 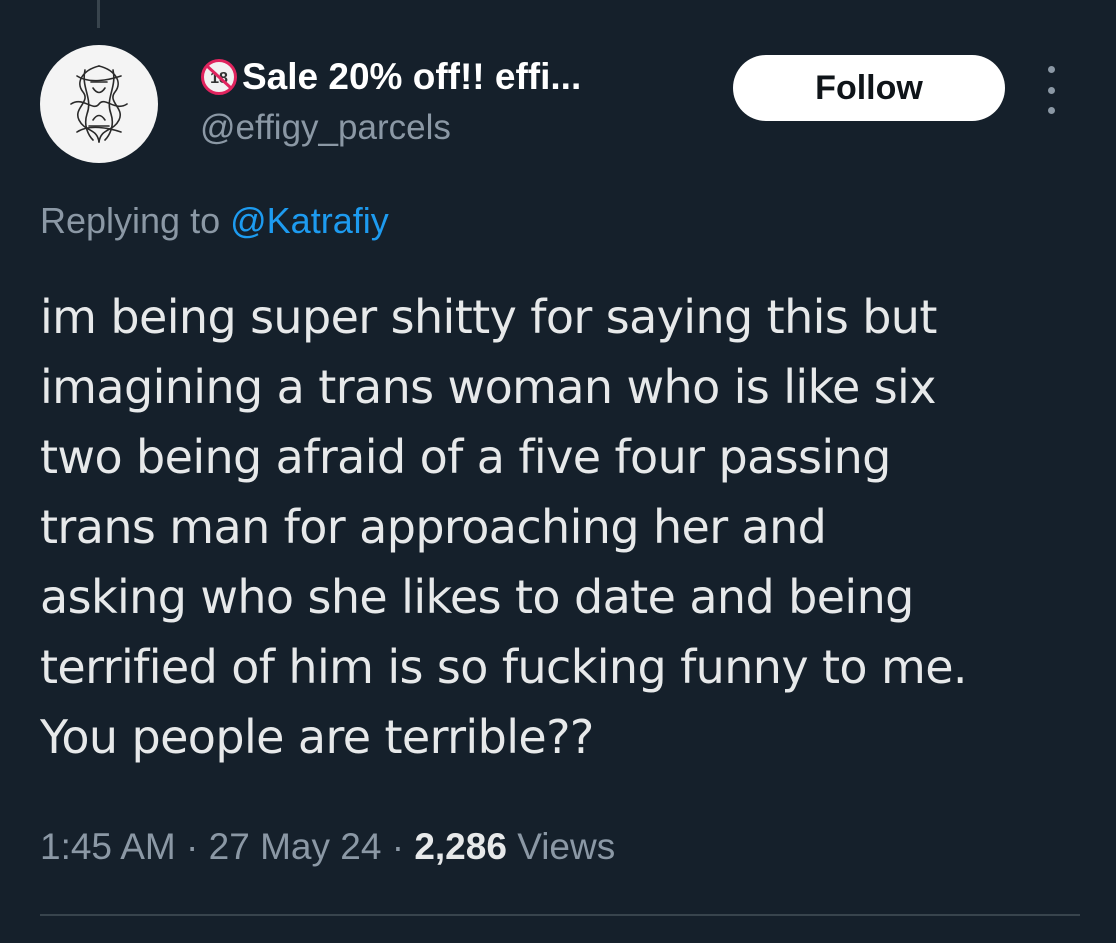 What do you see at coordinates (460, 846) in the screenshot?
I see `views-count: 2,286` at bounding box center [460, 846].